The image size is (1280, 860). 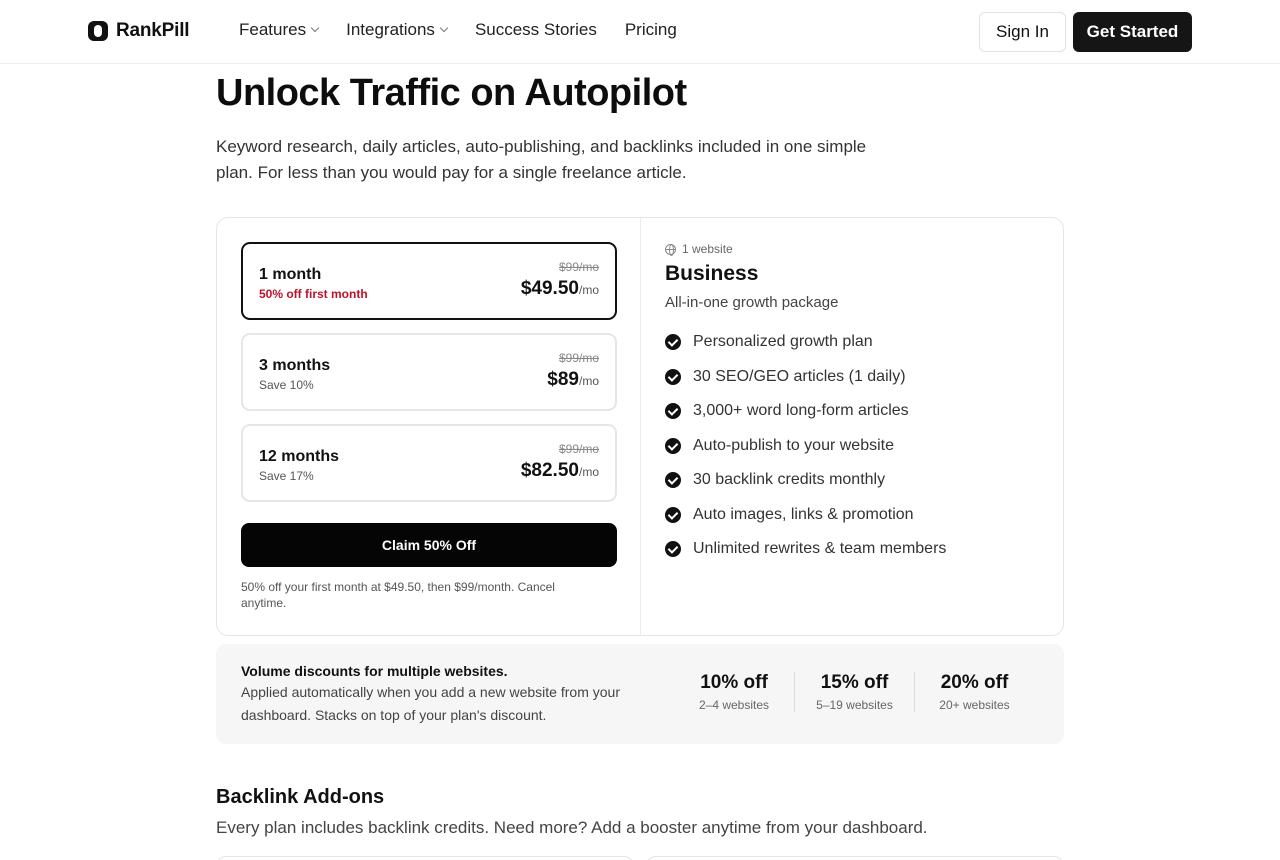 What do you see at coordinates (752, 302) in the screenshot?
I see `plan-subtitle: All-in-one growth package` at bounding box center [752, 302].